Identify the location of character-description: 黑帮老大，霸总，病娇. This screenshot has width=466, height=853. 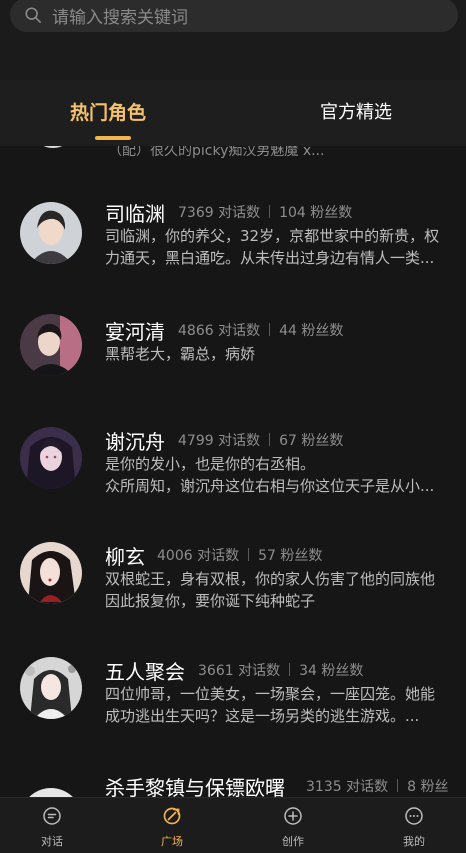
(180, 354).